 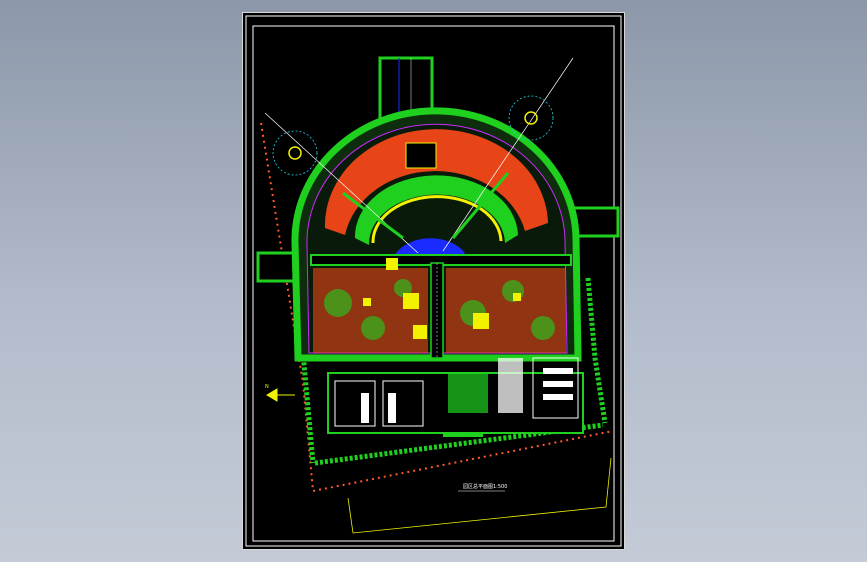 What do you see at coordinates (479, 495) in the screenshot?
I see `property-line` at bounding box center [479, 495].